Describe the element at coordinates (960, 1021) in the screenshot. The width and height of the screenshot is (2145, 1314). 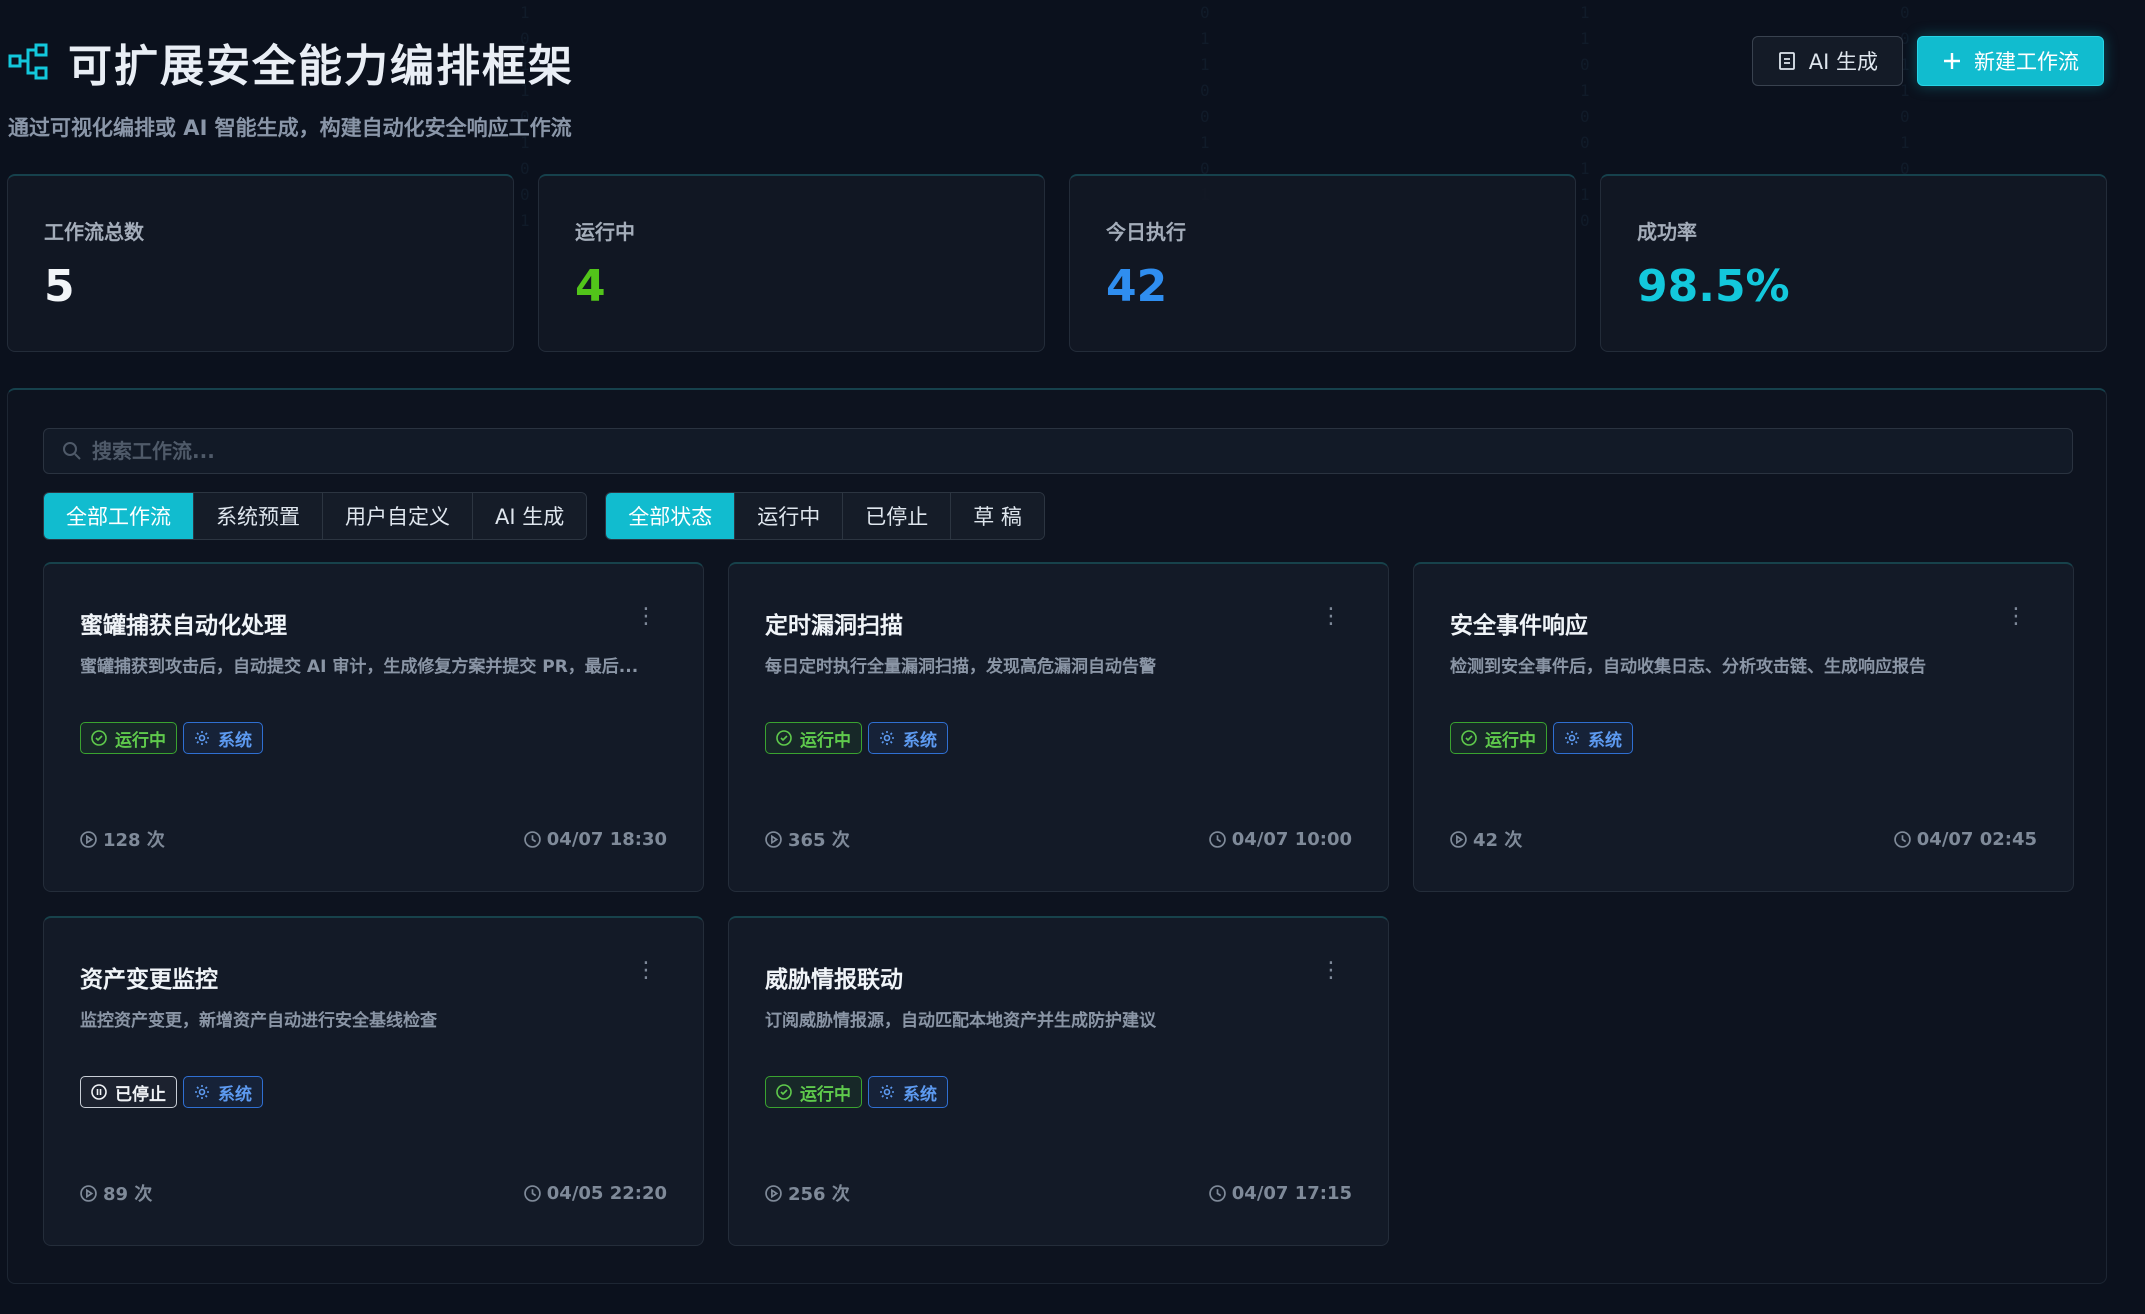
I see `workflow-description: 订阅威胁情报源，自动匹配本地资产并生成防护建议` at that location.